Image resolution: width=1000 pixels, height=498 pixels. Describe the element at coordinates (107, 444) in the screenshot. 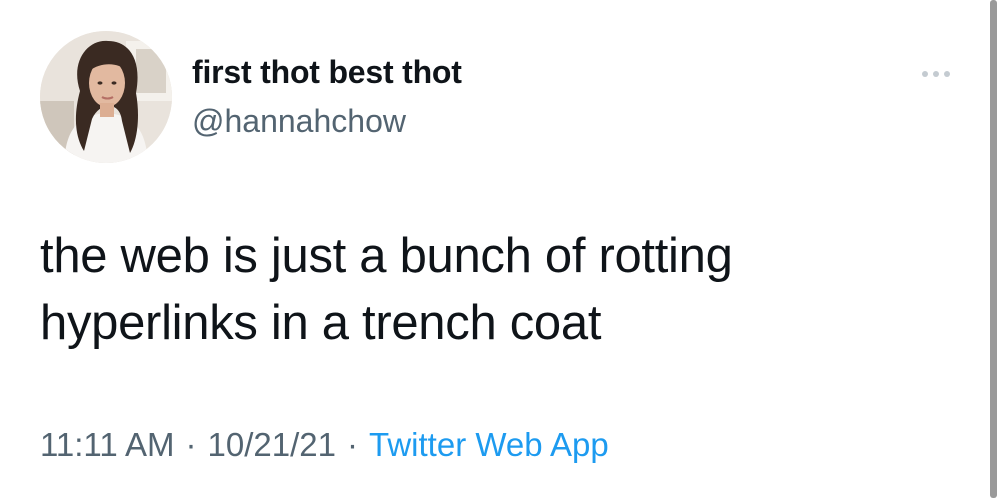

I see `tweet-time: 11:11 AM` at that location.